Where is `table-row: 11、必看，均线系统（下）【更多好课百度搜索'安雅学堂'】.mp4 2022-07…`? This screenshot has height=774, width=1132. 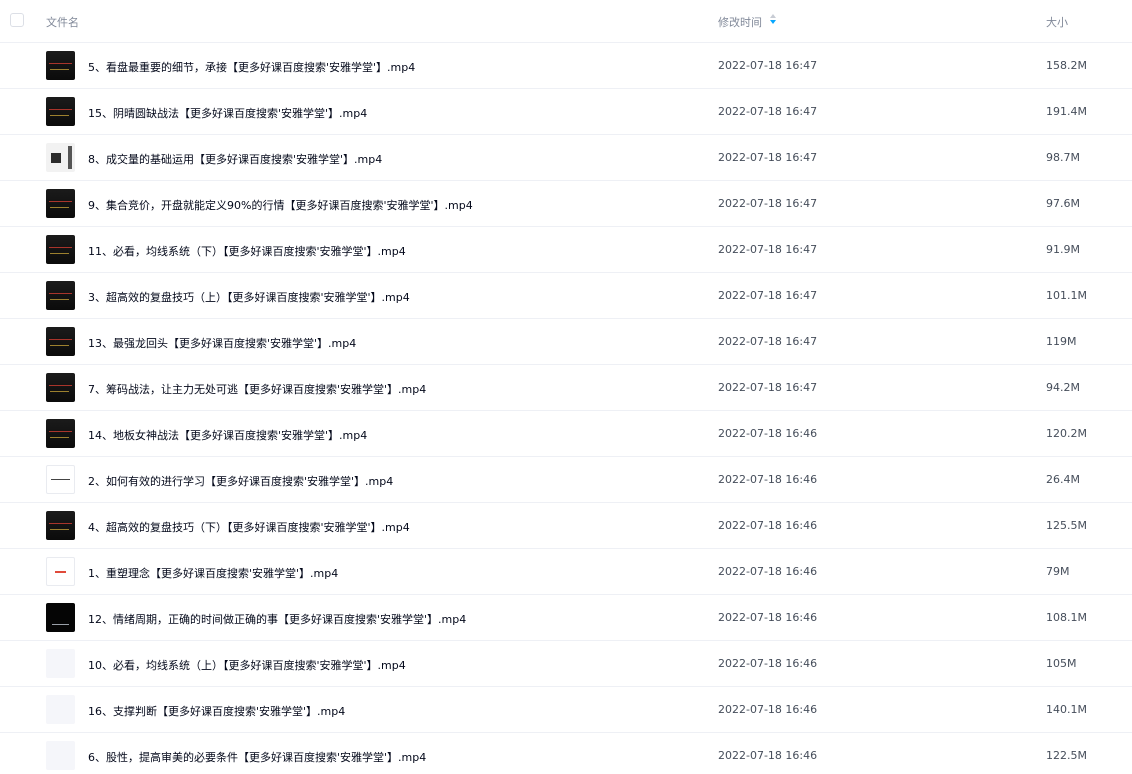 table-row: 11、必看，均线系统（下）【更多好课百度搜索'安雅学堂'】.mp4 2022-07… is located at coordinates (566, 250).